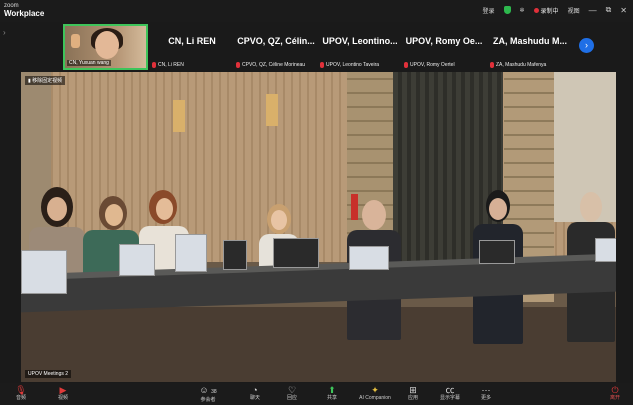 This screenshot has height=405, width=633. What do you see at coordinates (450, 390) in the screenshot?
I see `cc-icon: ㏄` at bounding box center [450, 390].